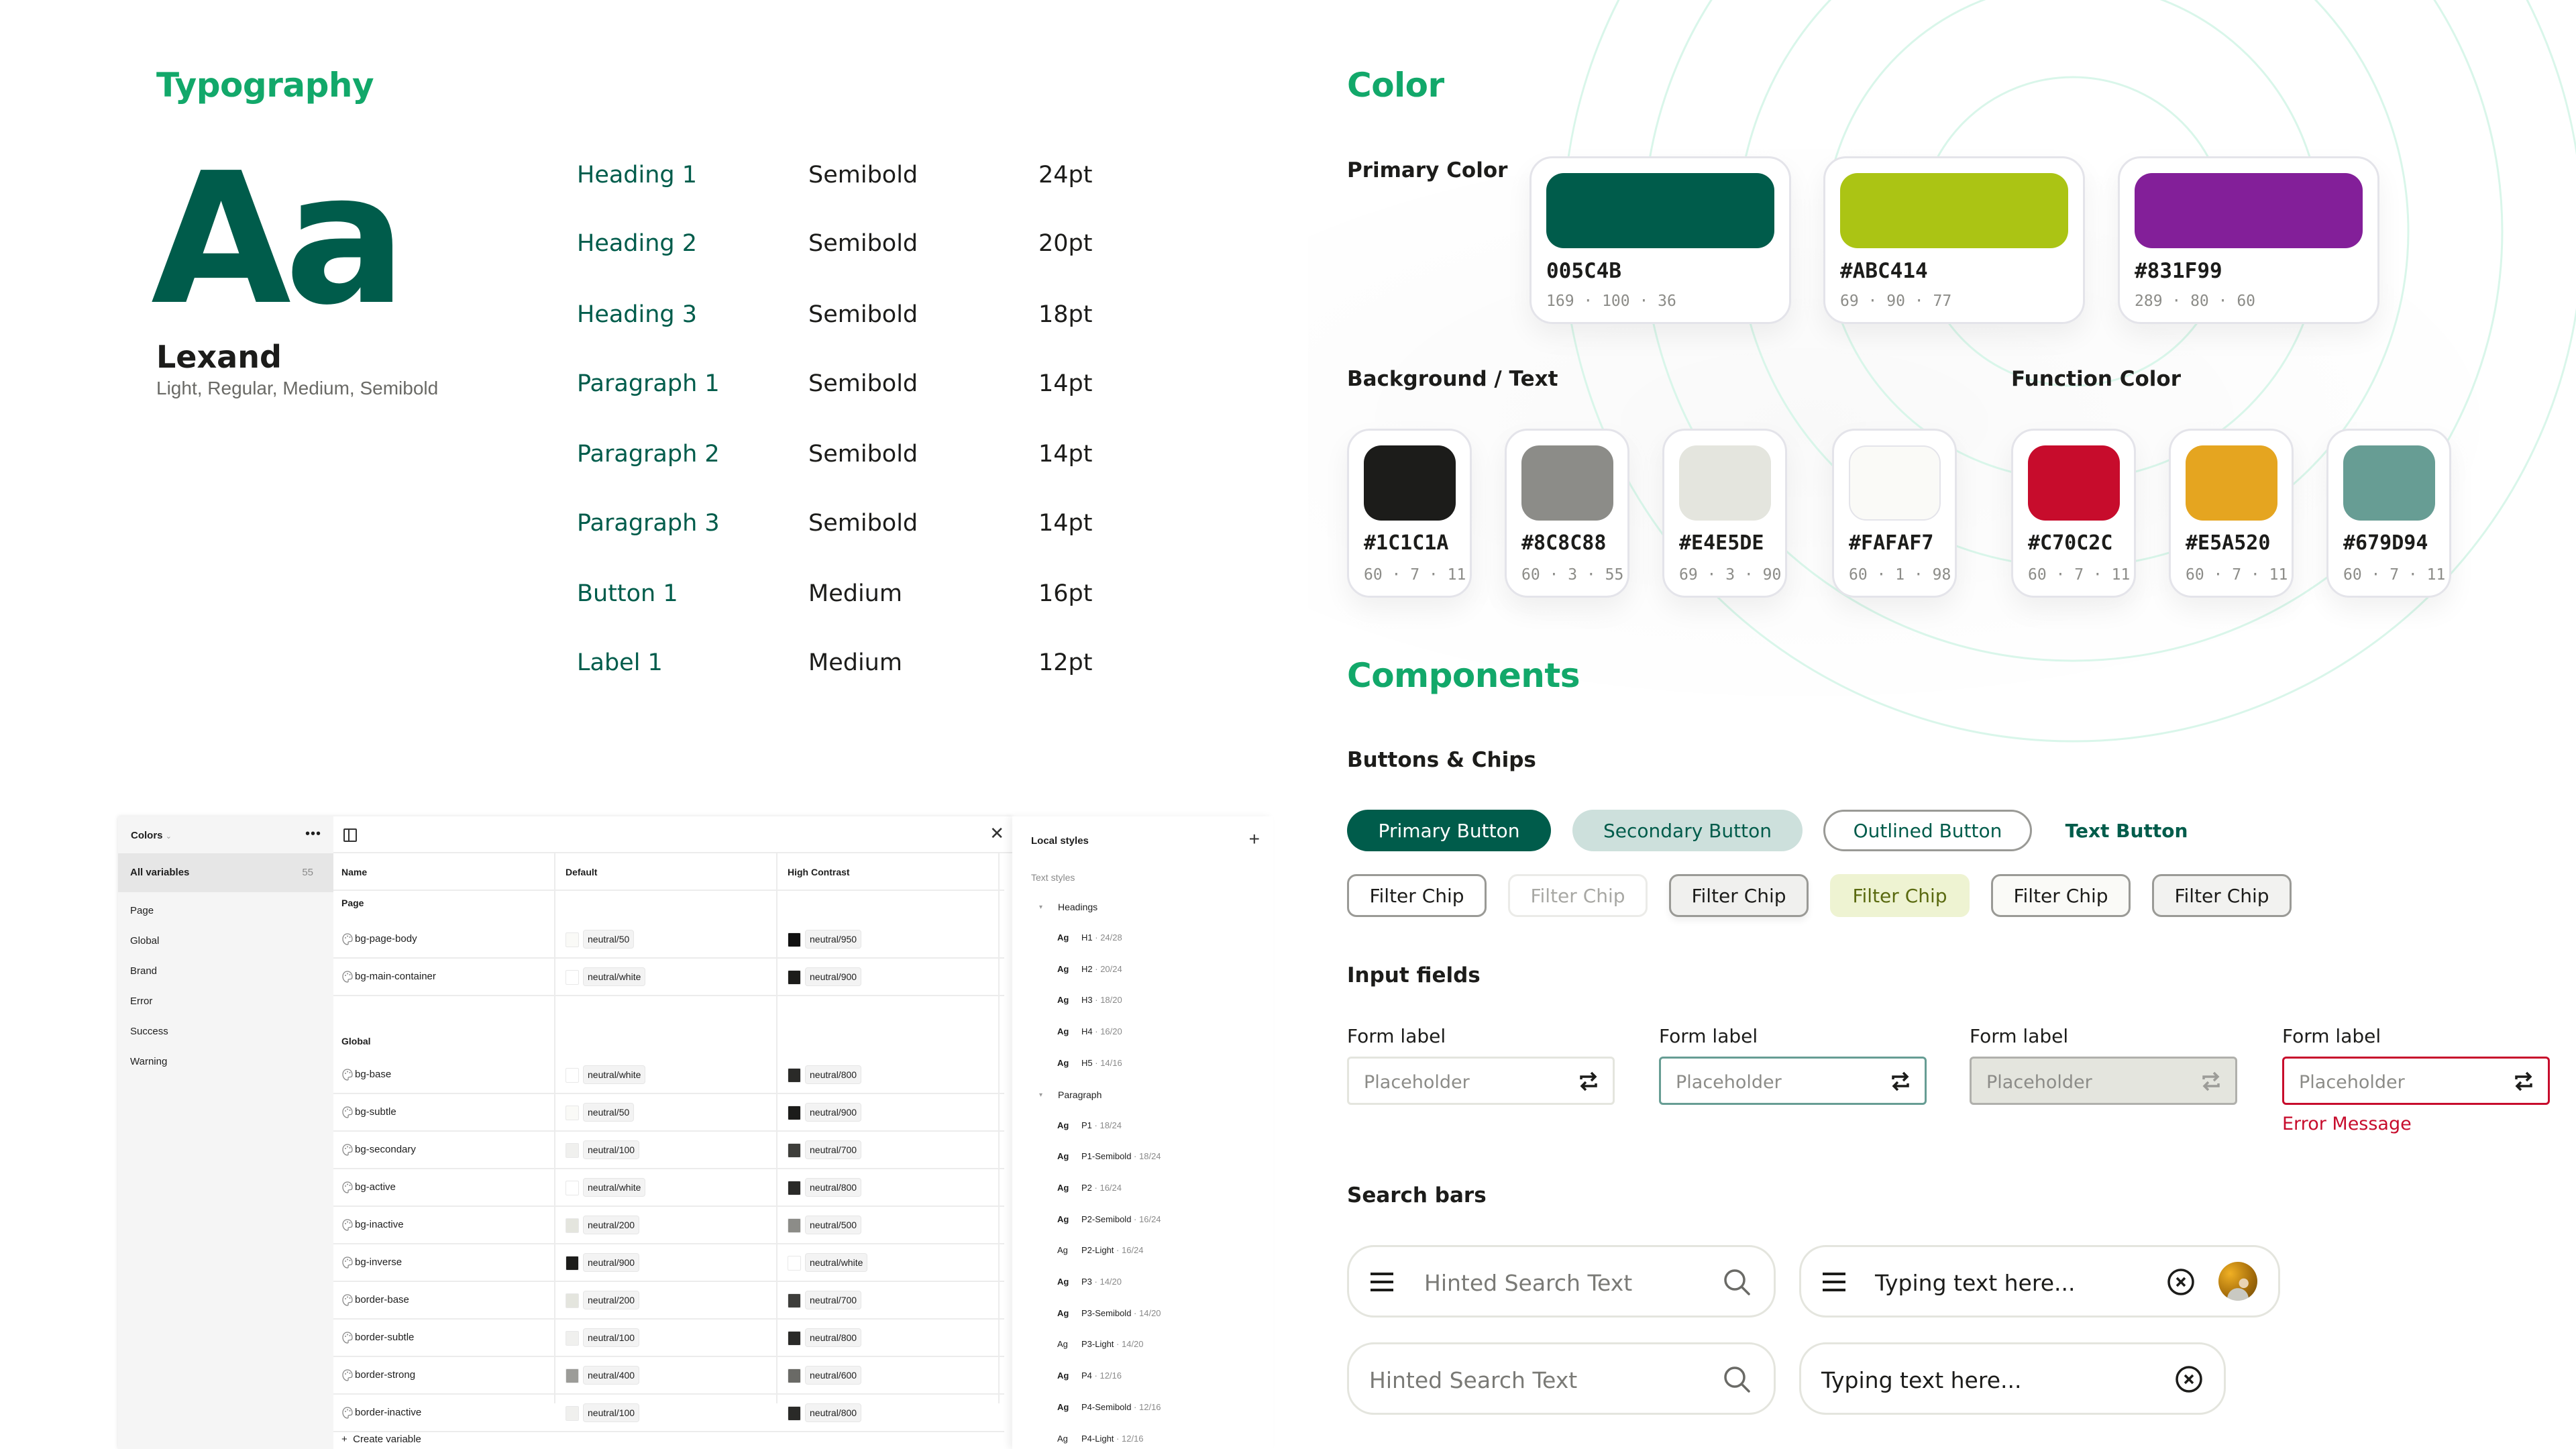 Image resolution: width=2576 pixels, height=1449 pixels. What do you see at coordinates (668, 1188) in the screenshot?
I see `variable-row: bg-active neutral/white neutral/800` at bounding box center [668, 1188].